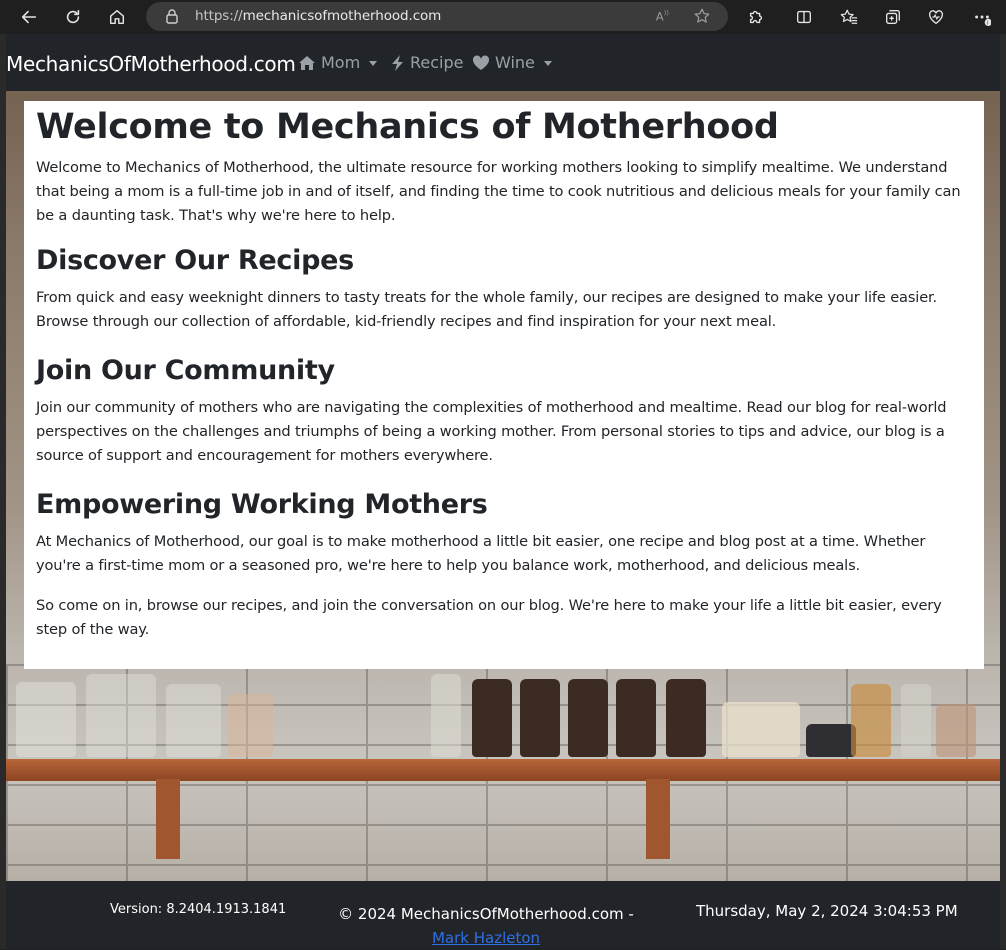 This screenshot has width=1006, height=950. I want to click on site-brand-link: MechanicsOfMotherhood.com, so click(151, 64).